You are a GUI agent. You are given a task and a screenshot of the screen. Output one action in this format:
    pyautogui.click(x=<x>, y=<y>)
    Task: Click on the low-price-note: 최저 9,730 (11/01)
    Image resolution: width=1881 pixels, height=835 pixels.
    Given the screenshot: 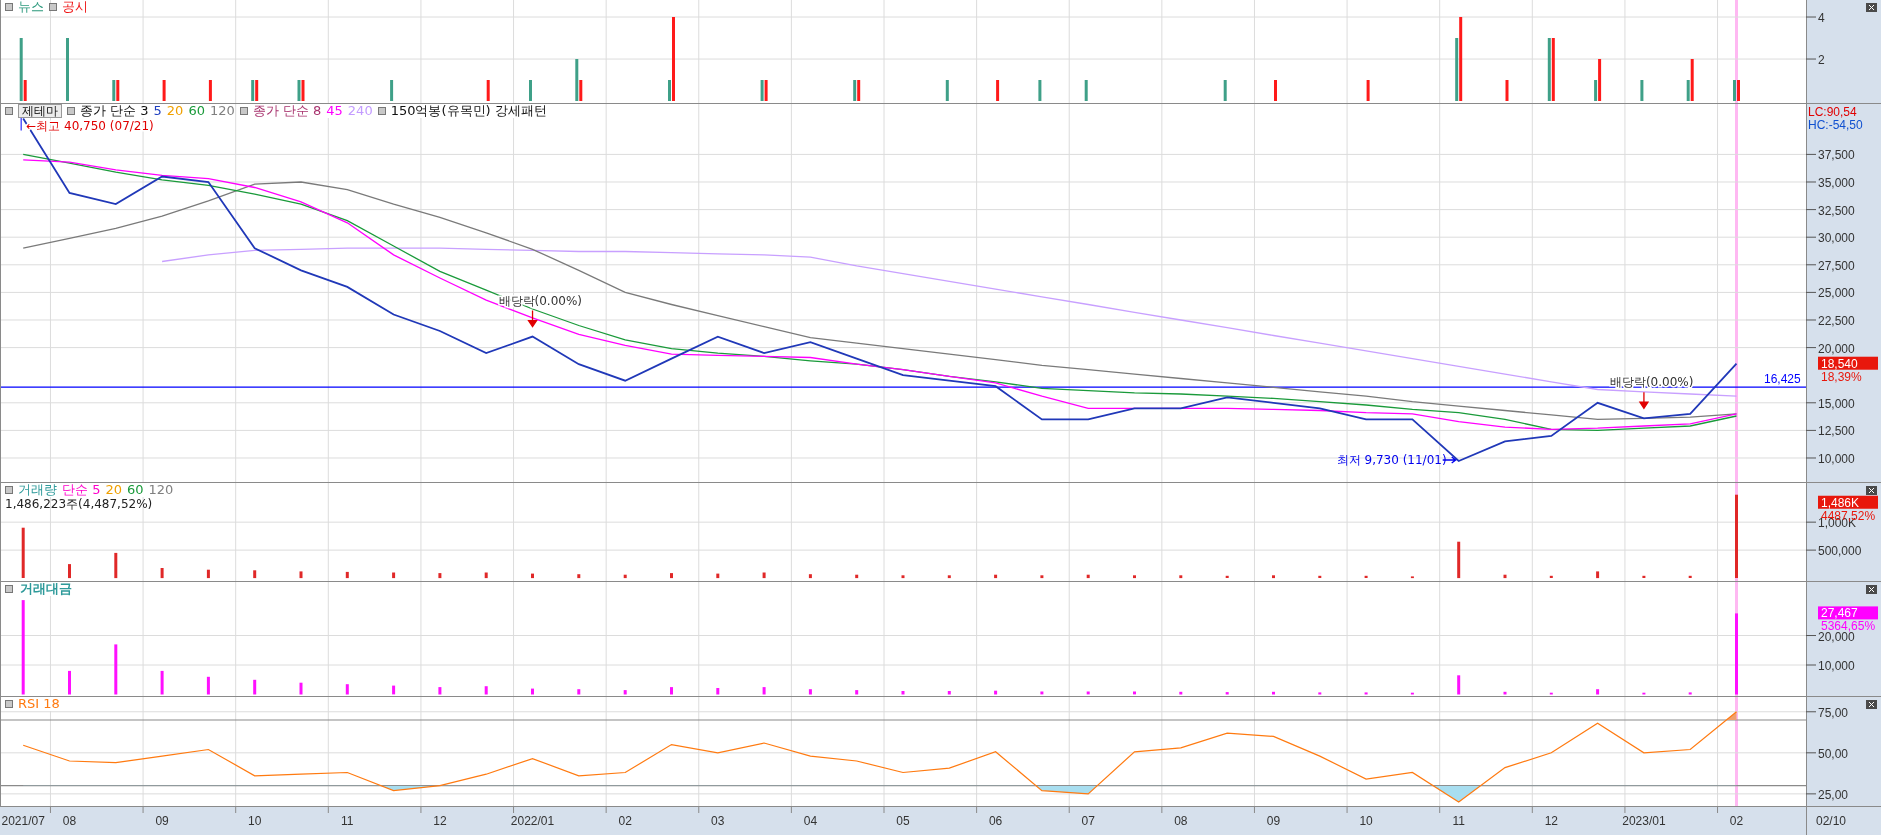 What is the action you would take?
    pyautogui.click(x=1391, y=460)
    